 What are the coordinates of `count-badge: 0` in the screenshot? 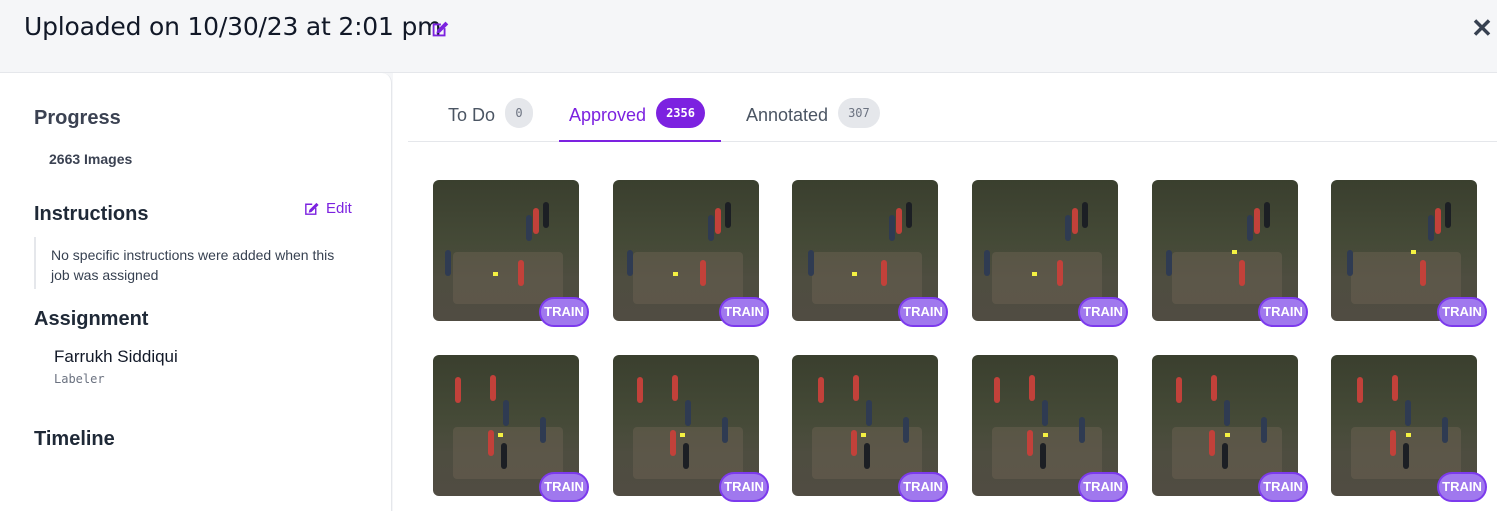 It's located at (519, 113).